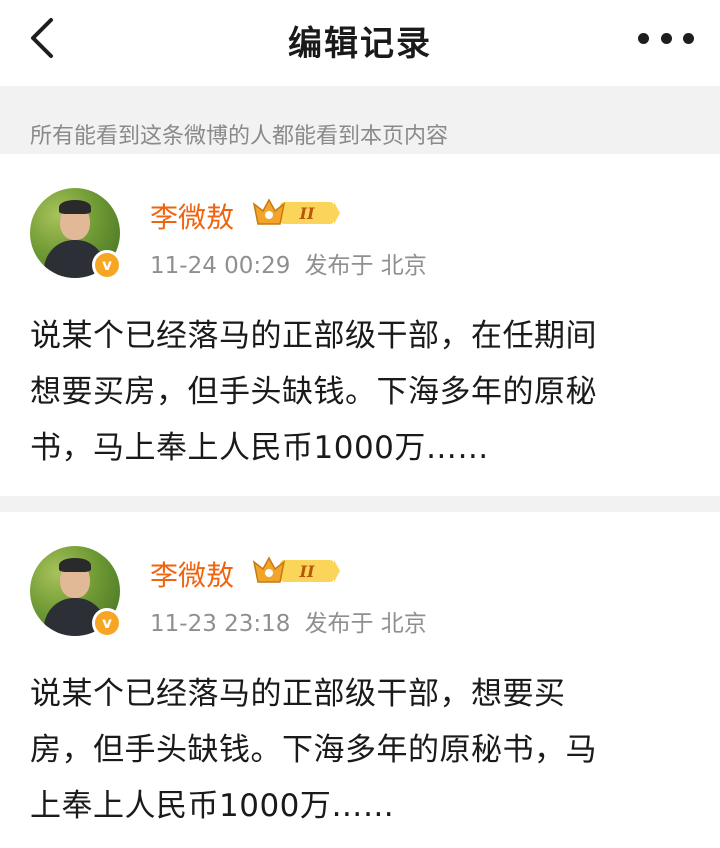 This screenshot has height=848, width=720. I want to click on page-title: 编辑记录, so click(360, 44).